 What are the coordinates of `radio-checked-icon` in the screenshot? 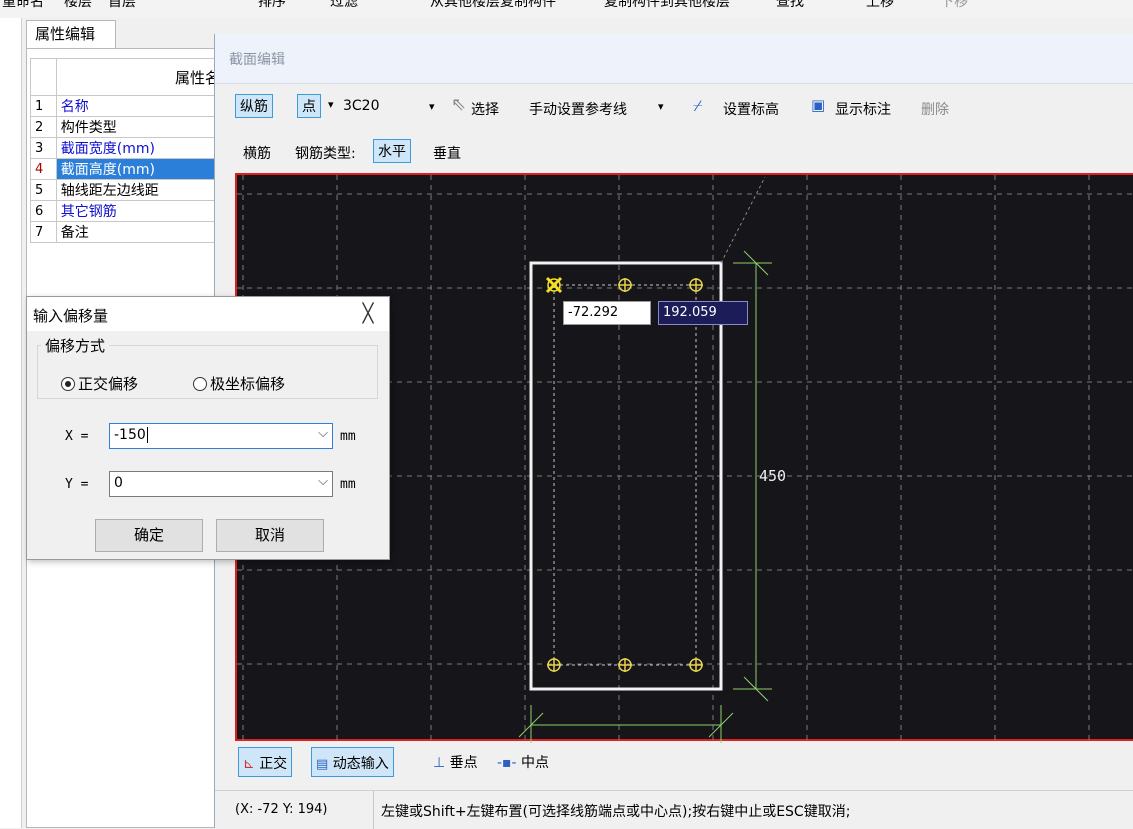 It's located at (68, 384).